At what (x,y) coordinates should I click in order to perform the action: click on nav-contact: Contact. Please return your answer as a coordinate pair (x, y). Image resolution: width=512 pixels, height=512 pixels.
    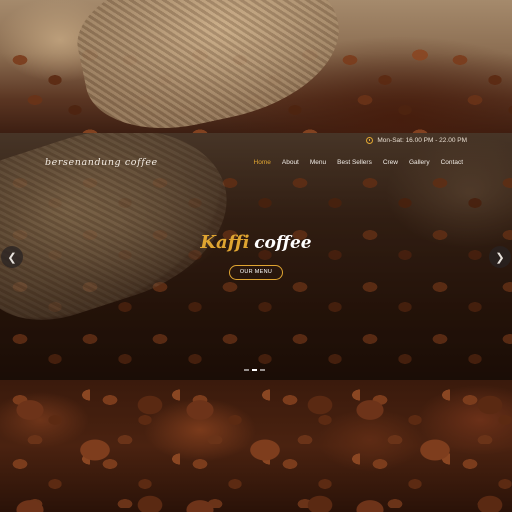
    Looking at the image, I should click on (452, 162).